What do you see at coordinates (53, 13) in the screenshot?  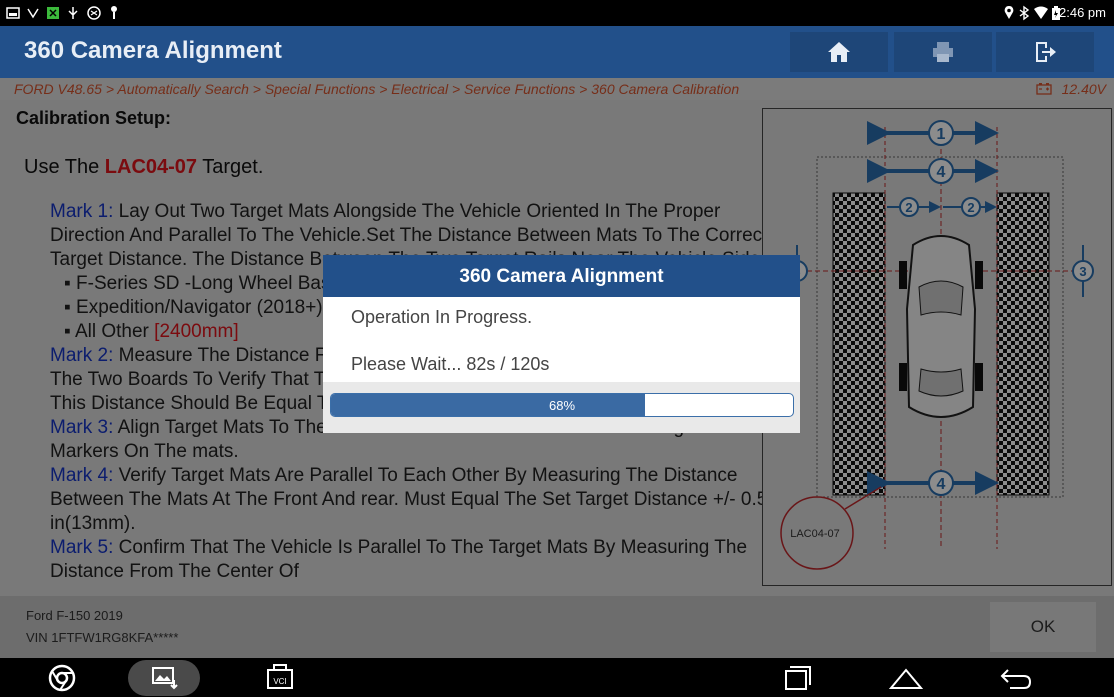 I see `app-notification-icon` at bounding box center [53, 13].